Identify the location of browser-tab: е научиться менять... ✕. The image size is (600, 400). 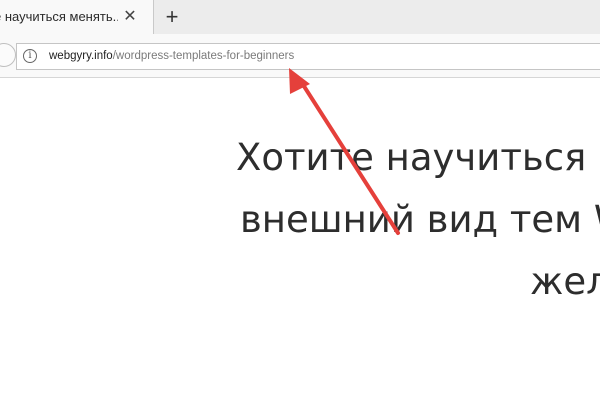
(77, 17).